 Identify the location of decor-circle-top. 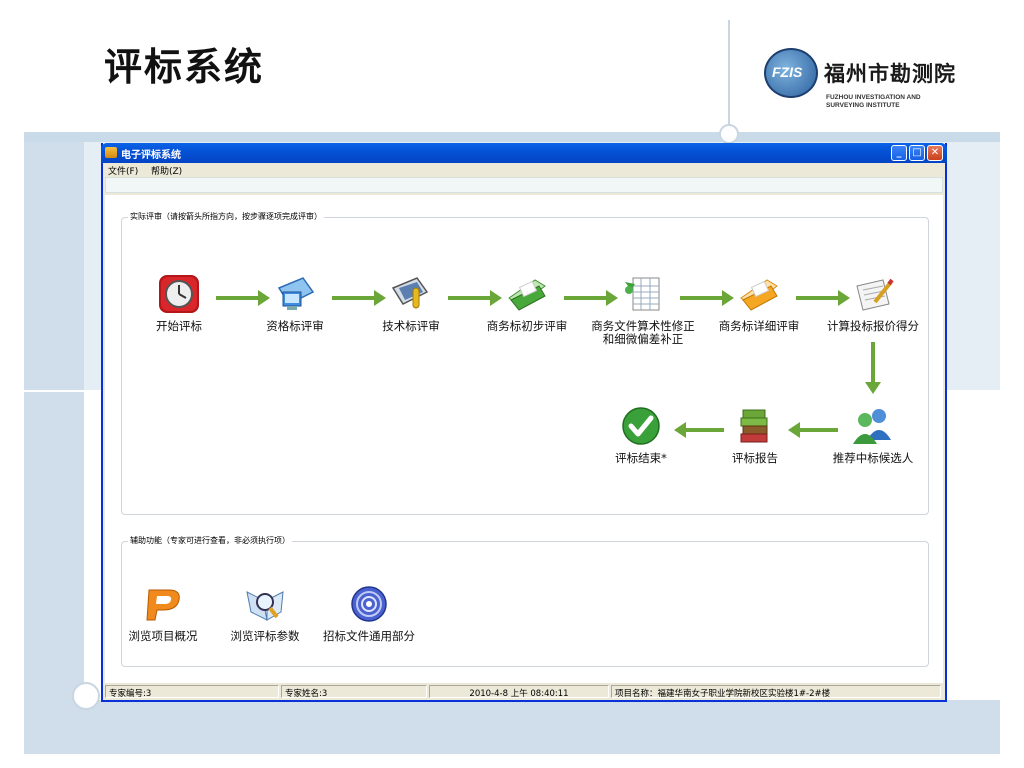
(729, 134).